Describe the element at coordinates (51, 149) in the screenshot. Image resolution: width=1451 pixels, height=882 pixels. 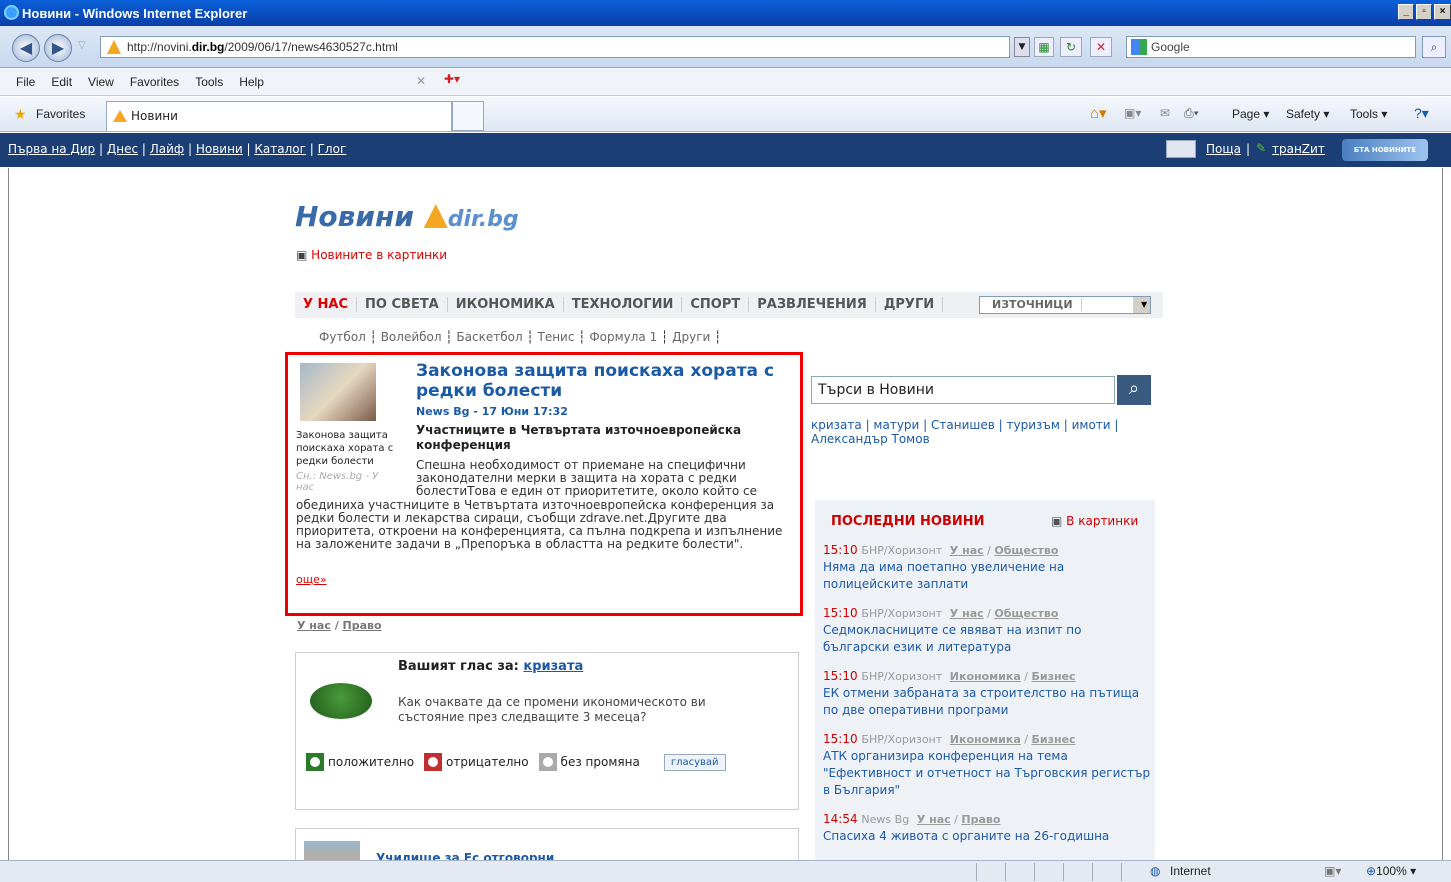
I see `portal-link-home: Първа на Дир` at that location.